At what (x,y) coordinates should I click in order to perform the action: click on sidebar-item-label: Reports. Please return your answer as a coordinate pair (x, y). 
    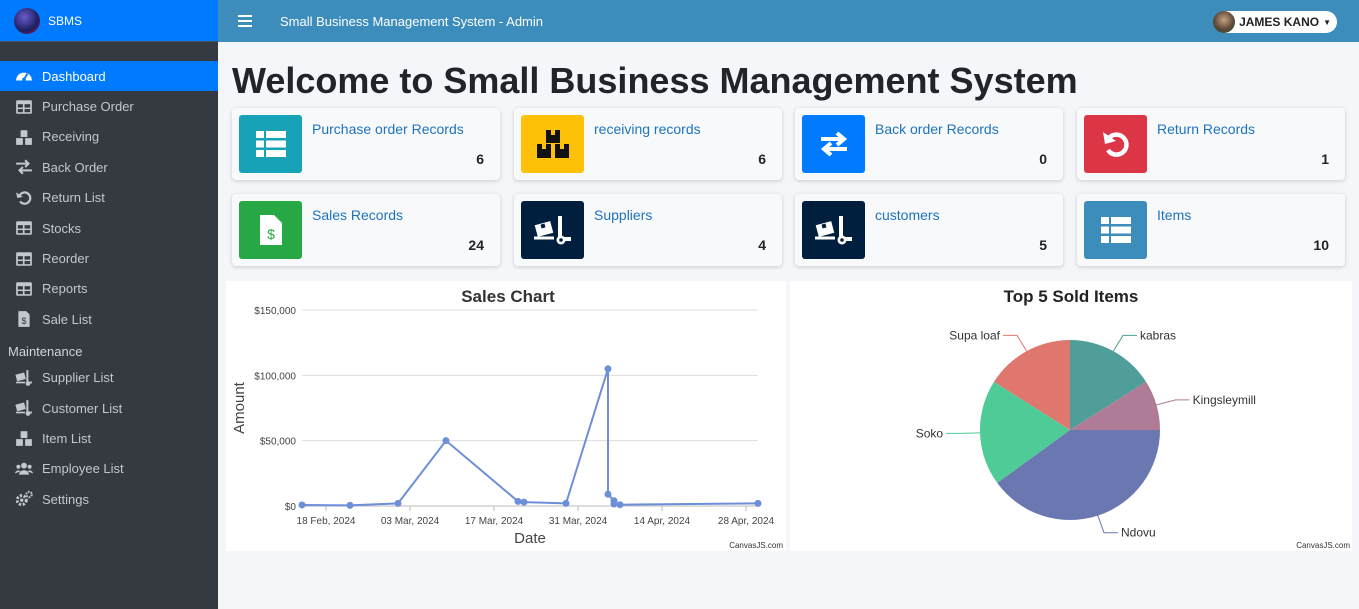
    Looking at the image, I should click on (65, 289).